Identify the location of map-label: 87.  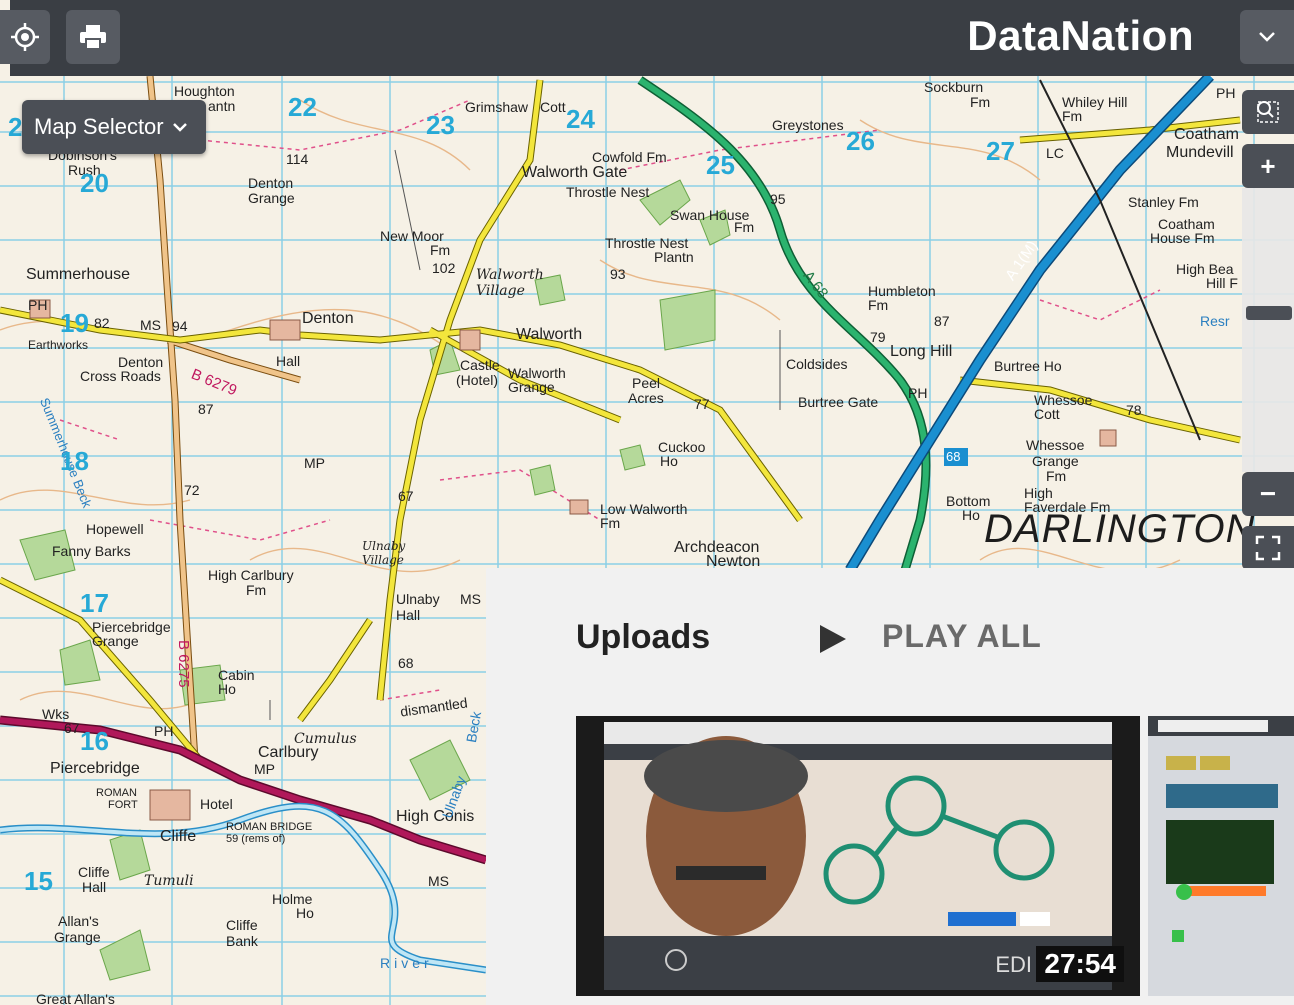
(942, 321).